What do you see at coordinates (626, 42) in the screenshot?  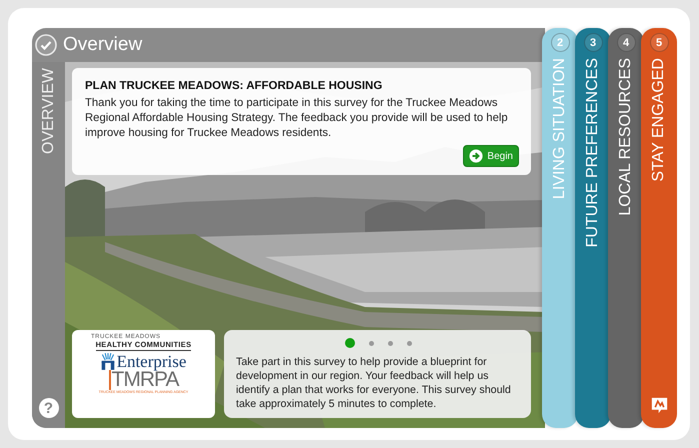 I see `step-number: 4` at bounding box center [626, 42].